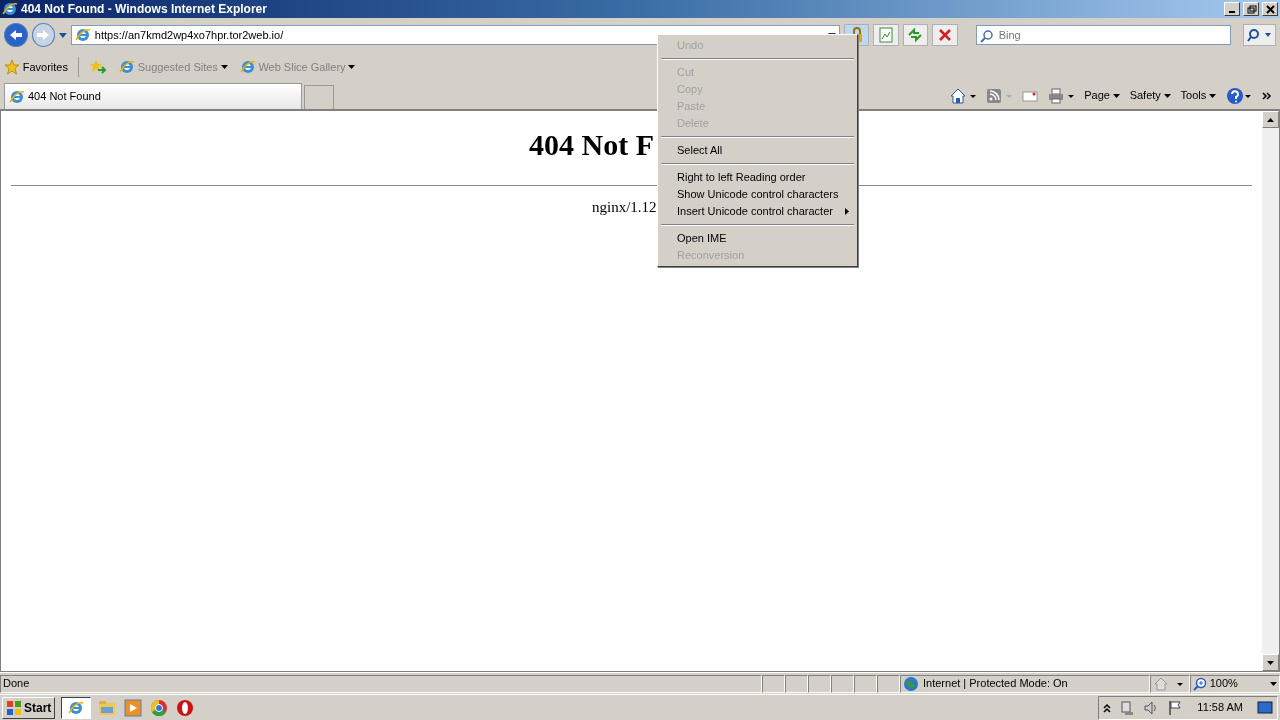 The image size is (1280, 720). I want to click on forward-button, so click(43, 35).